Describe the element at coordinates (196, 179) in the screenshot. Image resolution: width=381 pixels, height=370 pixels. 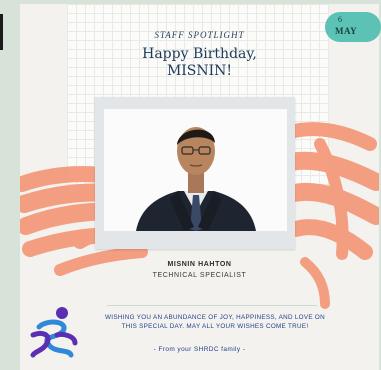
I see `staff-portrait-illustration` at that location.